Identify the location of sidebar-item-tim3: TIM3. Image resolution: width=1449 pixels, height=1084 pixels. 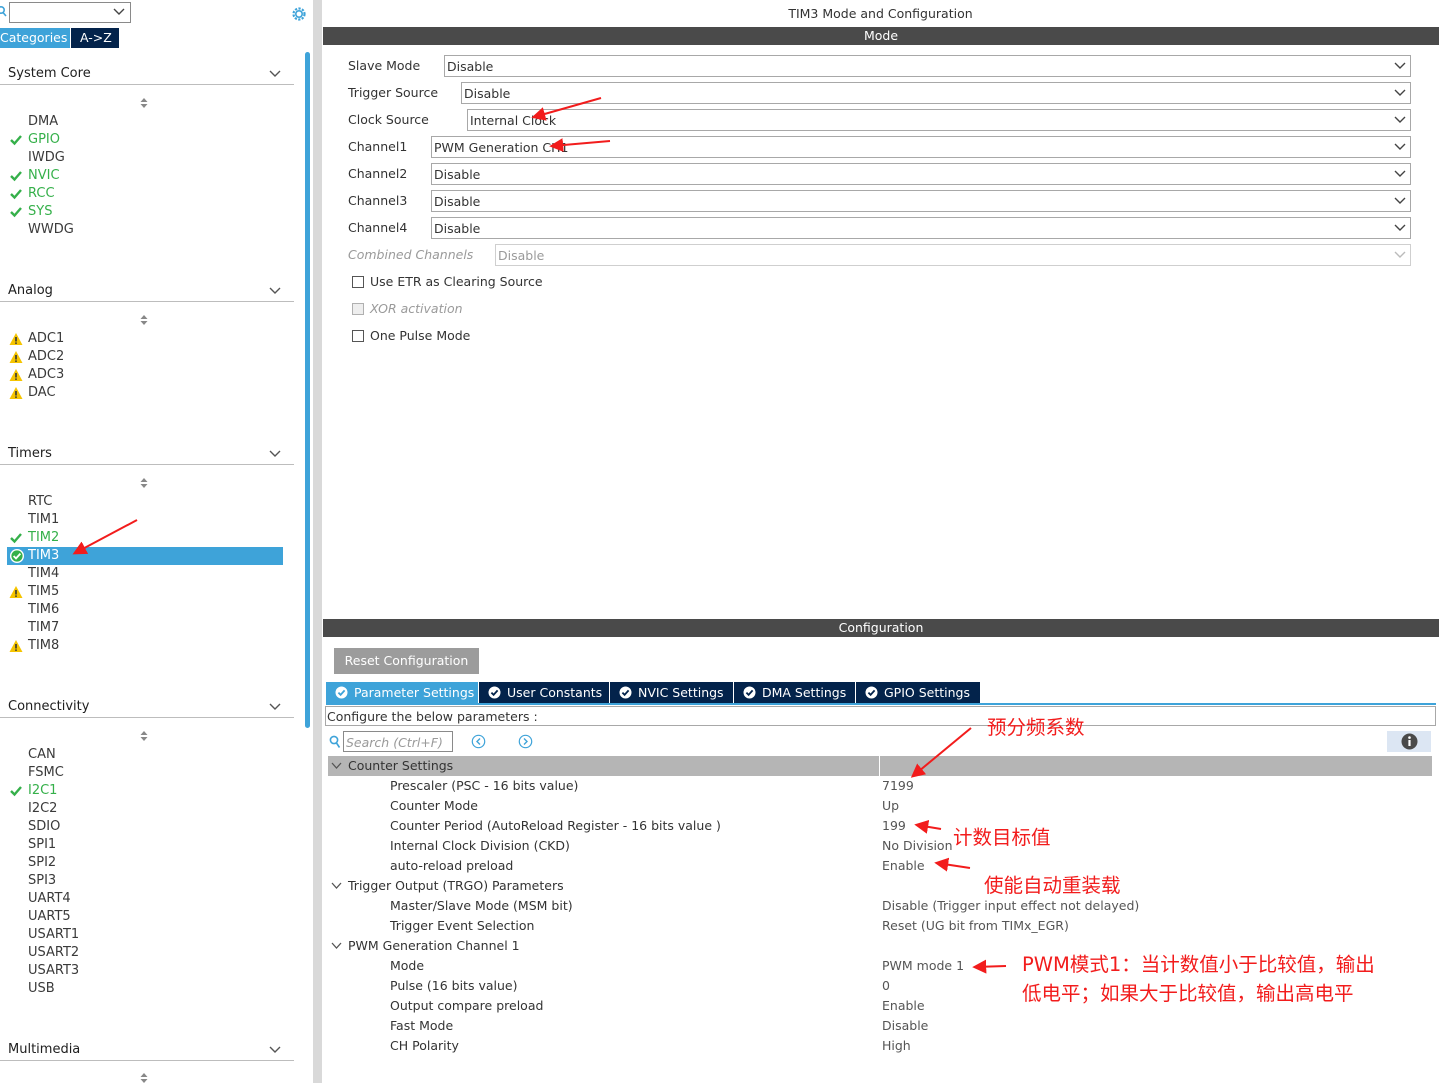
(43, 556).